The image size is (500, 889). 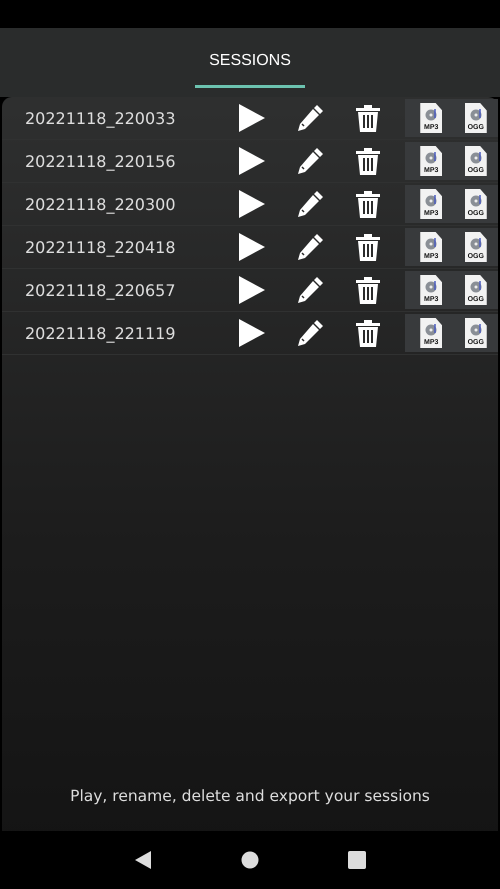 I want to click on back-icon, so click(x=143, y=860).